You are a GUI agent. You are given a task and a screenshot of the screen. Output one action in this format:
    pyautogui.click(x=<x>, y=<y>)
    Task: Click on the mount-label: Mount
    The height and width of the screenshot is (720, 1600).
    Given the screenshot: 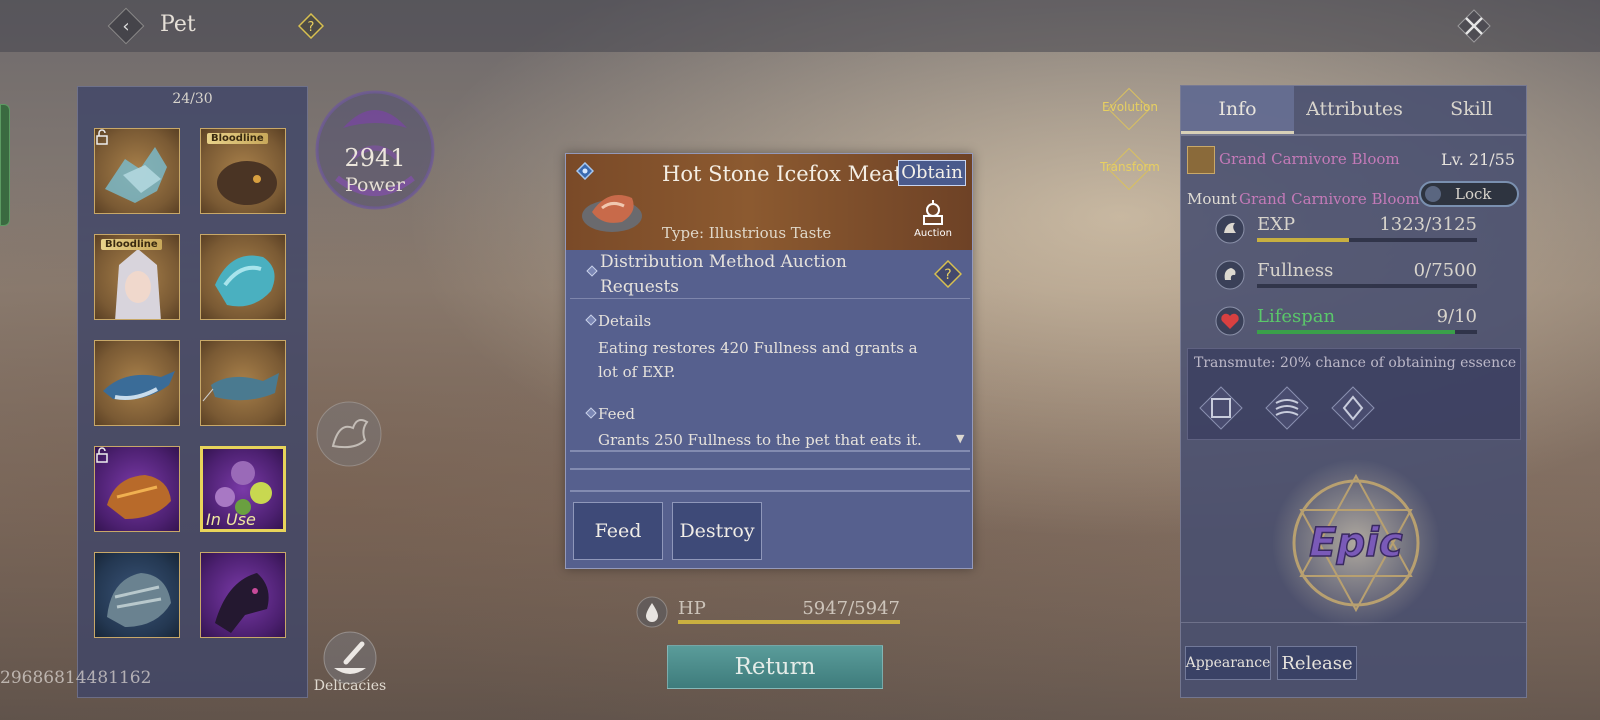 What is the action you would take?
    pyautogui.click(x=1212, y=199)
    